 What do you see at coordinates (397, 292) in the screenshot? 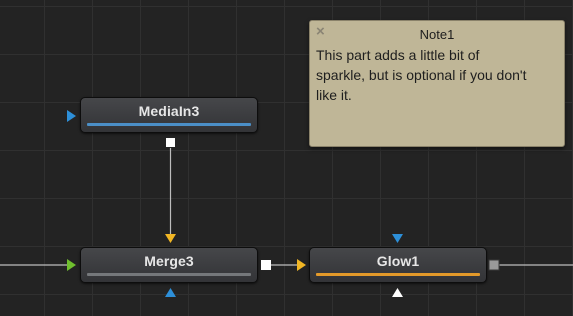
I see `glow-glow-mask-input-triangle` at bounding box center [397, 292].